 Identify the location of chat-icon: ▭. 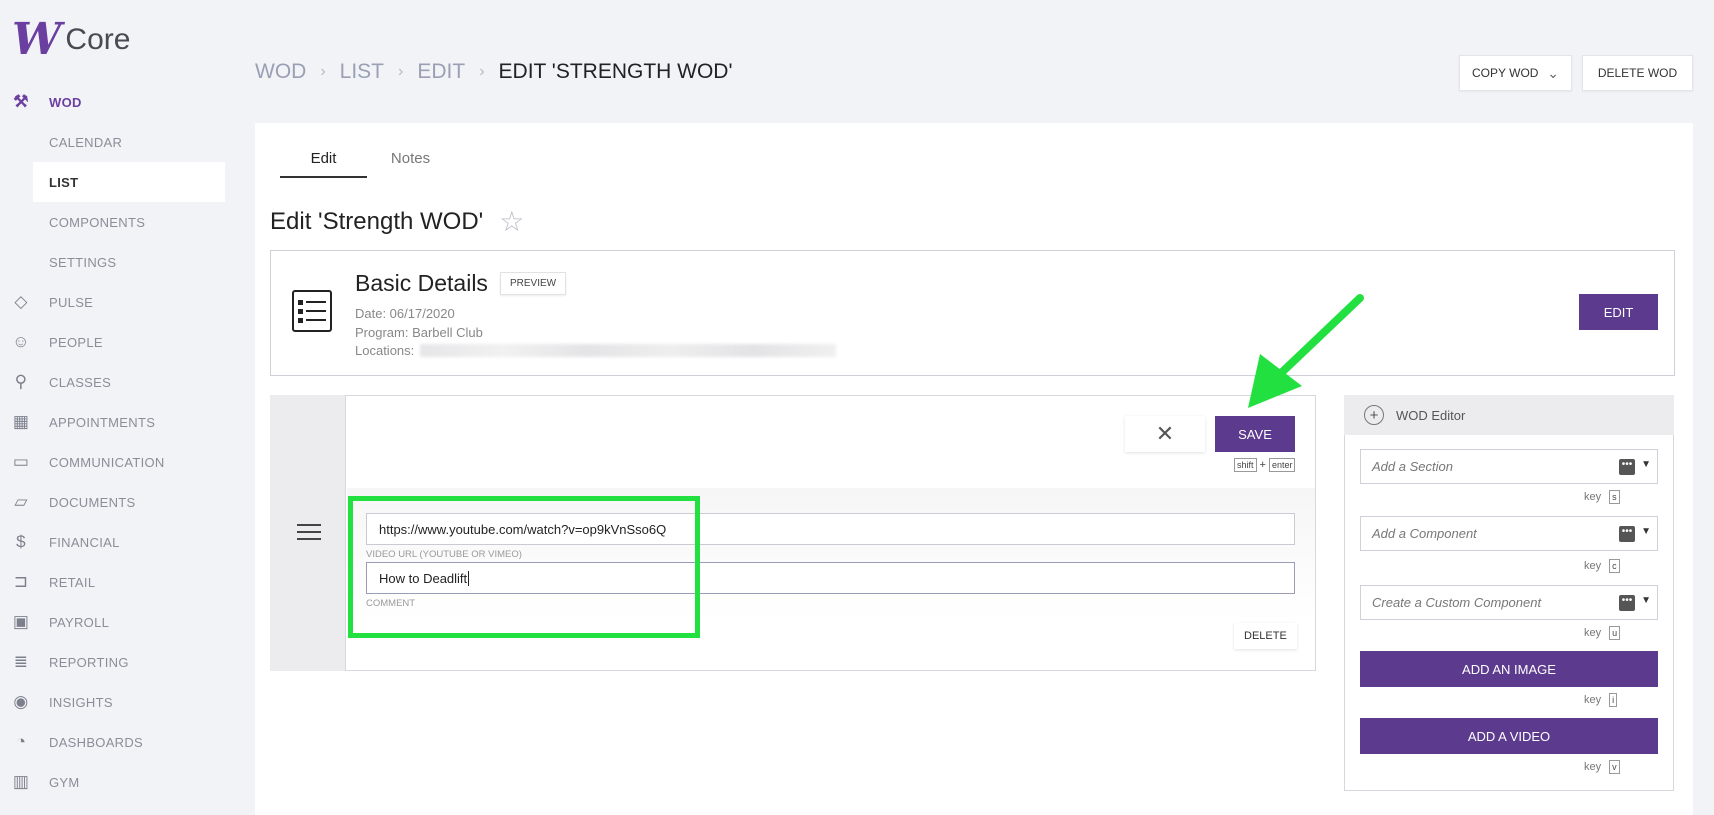
(21, 461).